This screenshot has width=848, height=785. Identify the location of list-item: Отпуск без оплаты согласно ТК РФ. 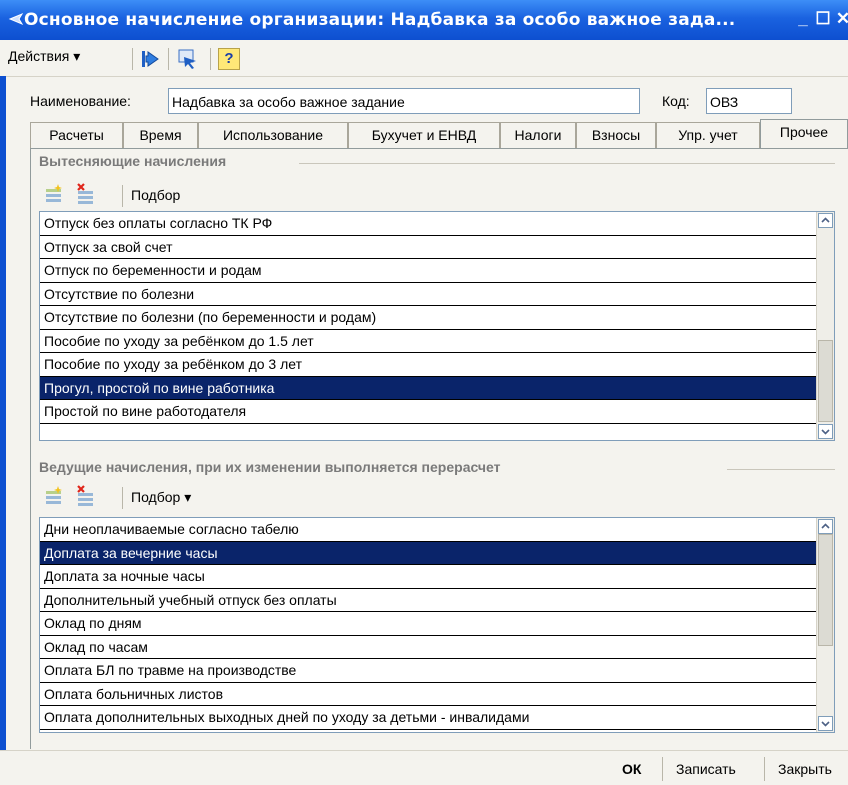
(437, 224).